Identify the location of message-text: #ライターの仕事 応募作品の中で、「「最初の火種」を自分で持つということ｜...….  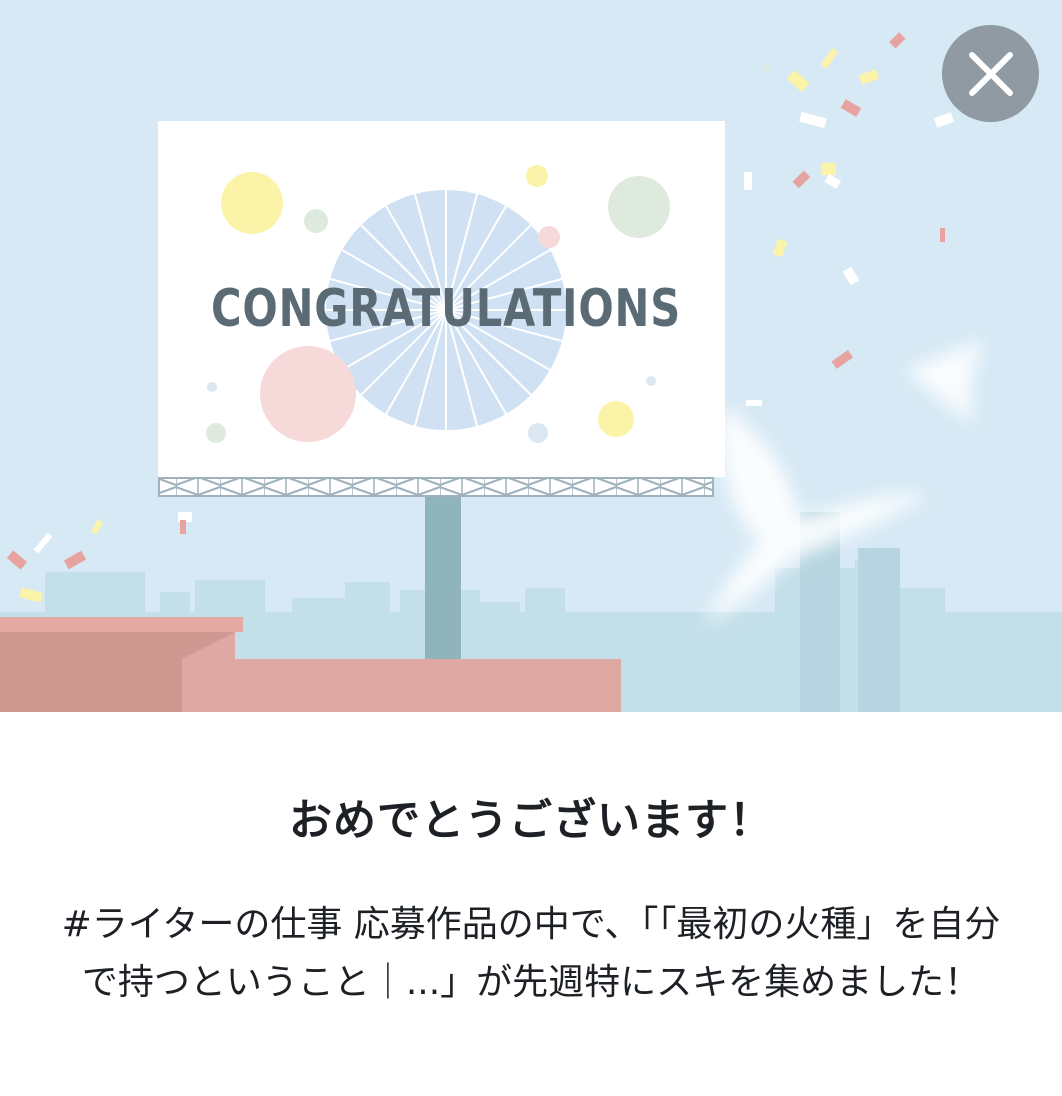
(531, 953).